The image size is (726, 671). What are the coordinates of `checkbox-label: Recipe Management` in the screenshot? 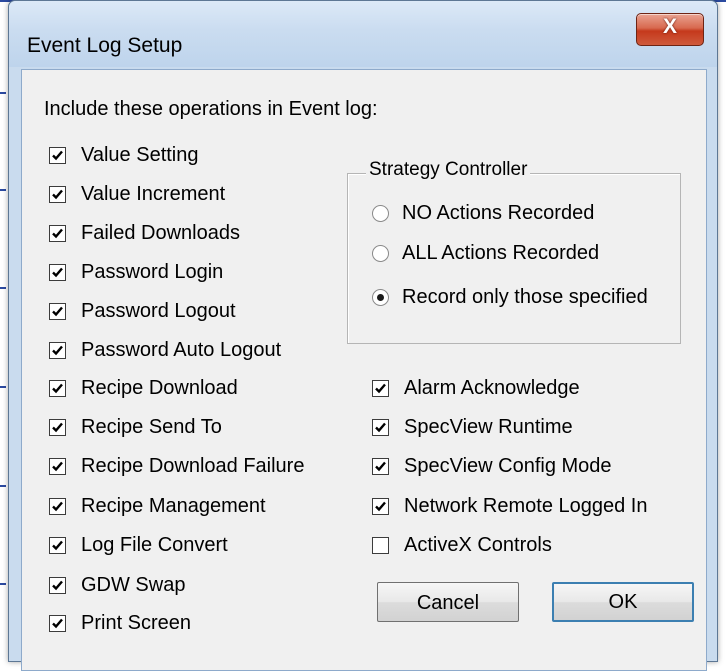 It's located at (173, 505).